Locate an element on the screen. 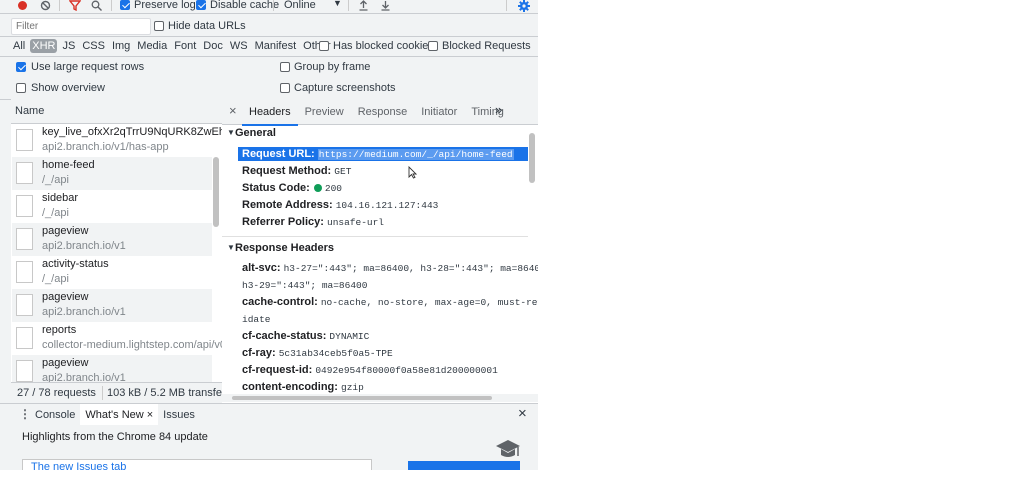  drawer-tab-issues: Issues is located at coordinates (179, 414).